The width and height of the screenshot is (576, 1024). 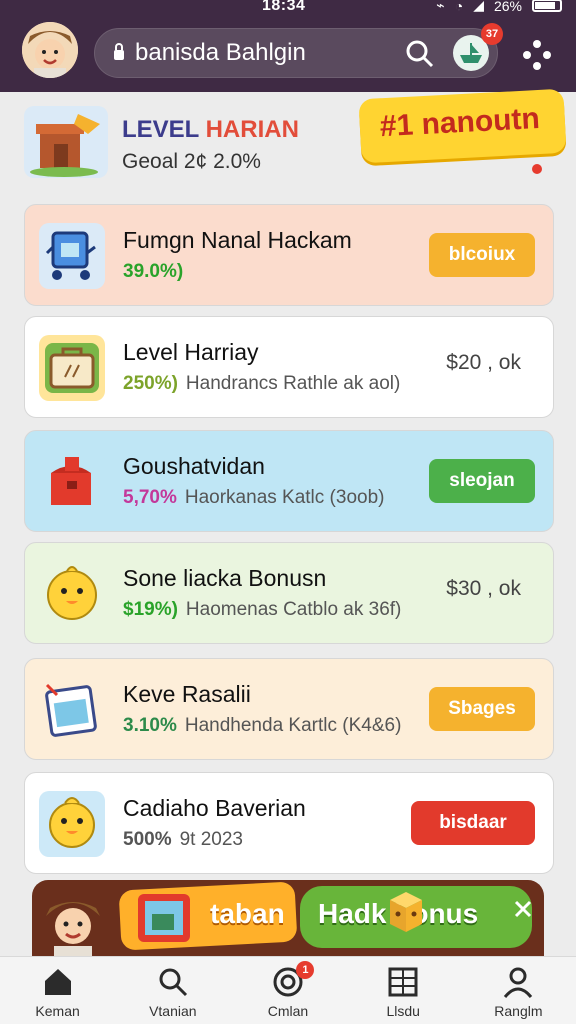 What do you see at coordinates (119, 51) in the screenshot?
I see `lock-icon` at bounding box center [119, 51].